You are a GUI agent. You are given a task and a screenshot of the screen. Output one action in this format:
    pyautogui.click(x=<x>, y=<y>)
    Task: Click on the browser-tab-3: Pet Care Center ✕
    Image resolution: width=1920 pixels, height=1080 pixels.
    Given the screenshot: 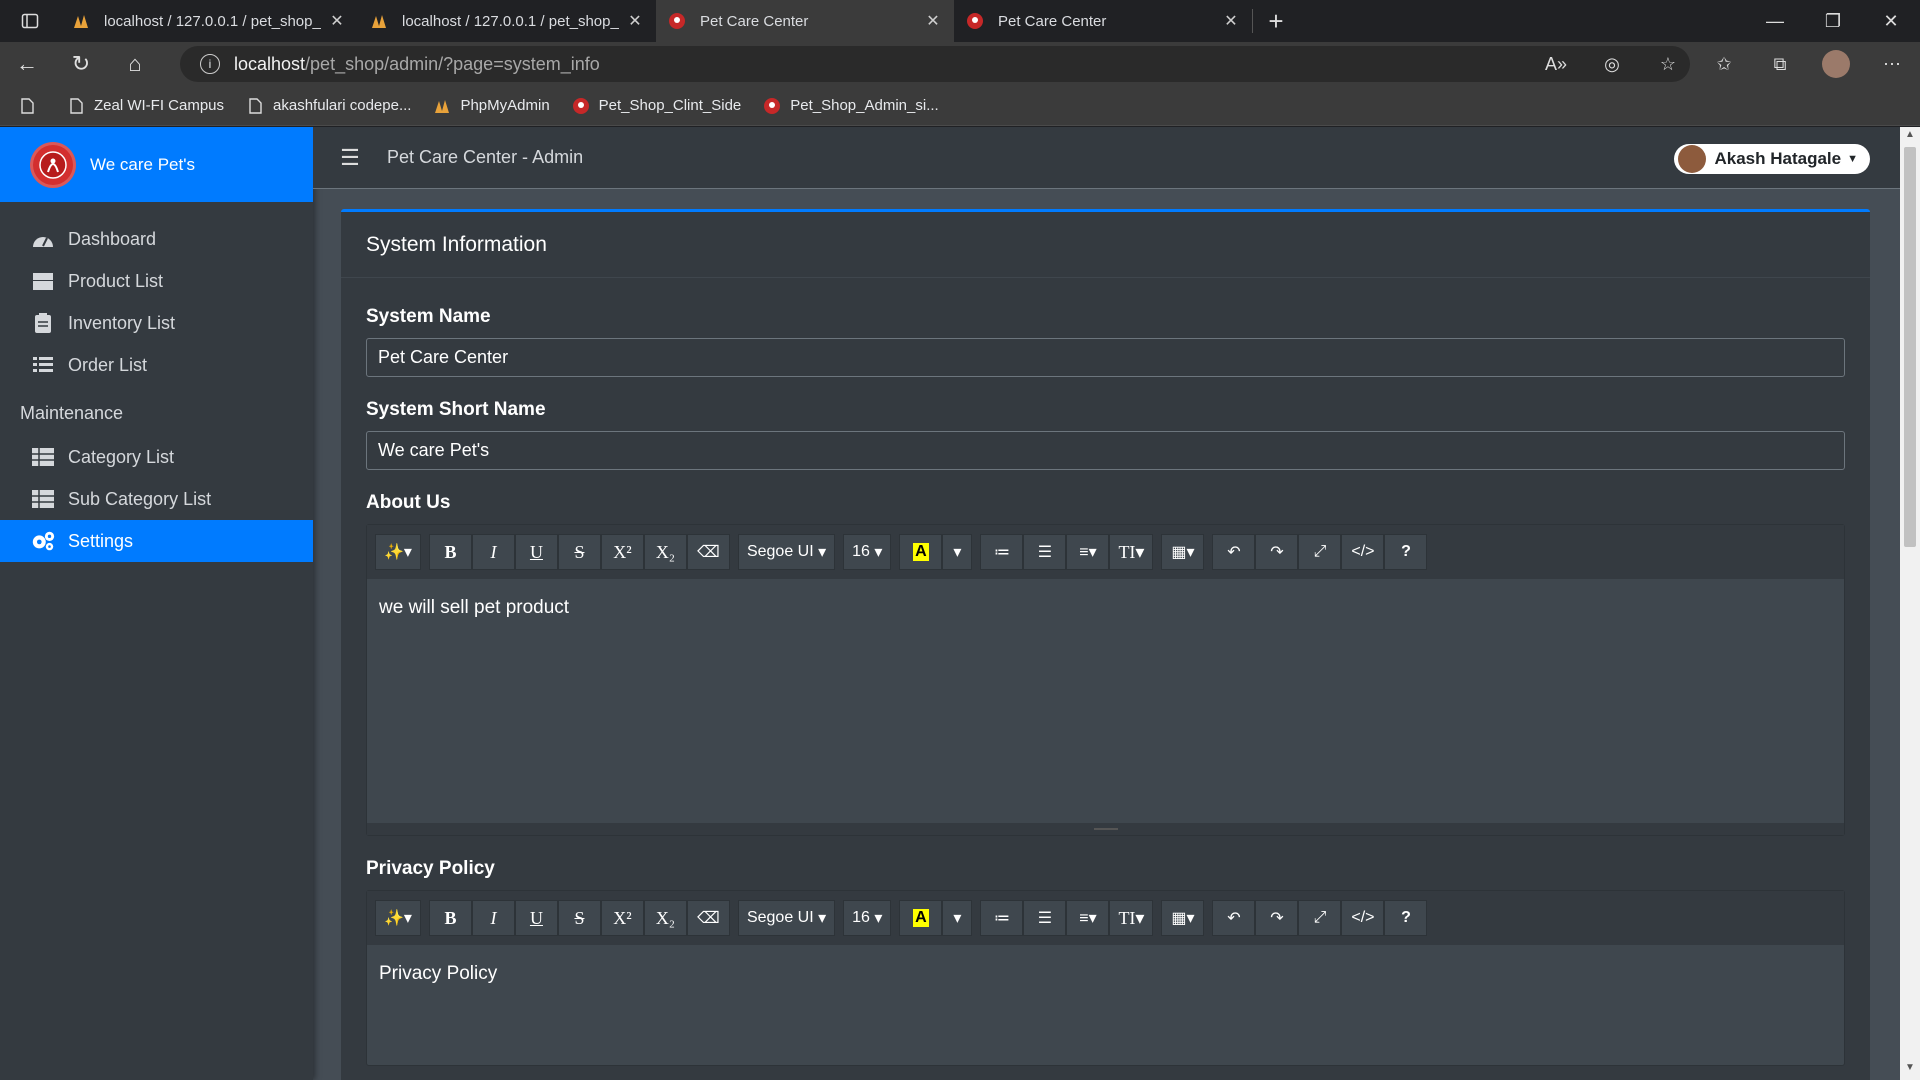 What is the action you would take?
    pyautogui.click(x=805, y=21)
    